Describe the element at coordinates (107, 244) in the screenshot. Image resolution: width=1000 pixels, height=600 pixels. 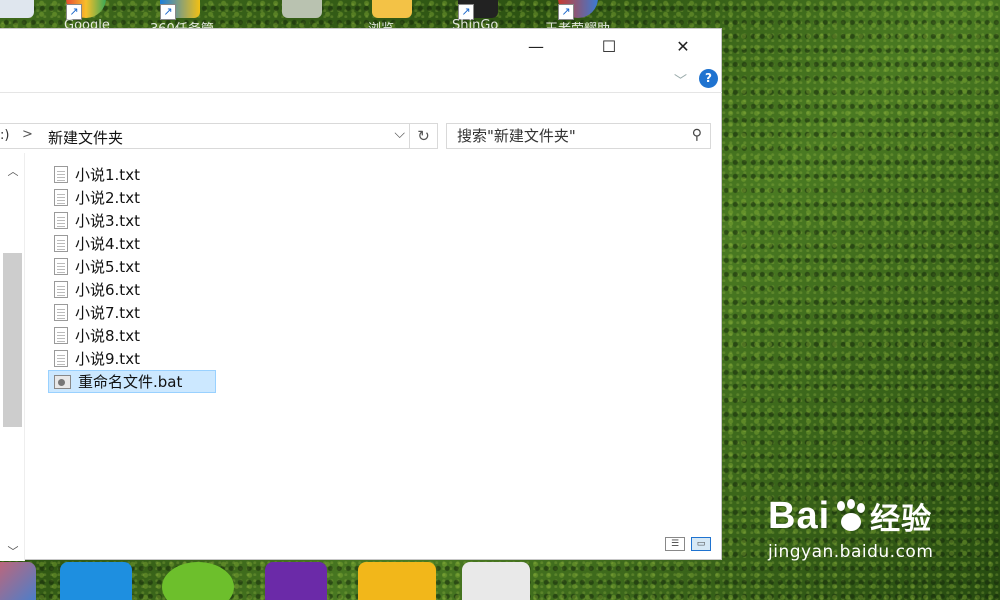
I see `file-name: 小说4.txt` at that location.